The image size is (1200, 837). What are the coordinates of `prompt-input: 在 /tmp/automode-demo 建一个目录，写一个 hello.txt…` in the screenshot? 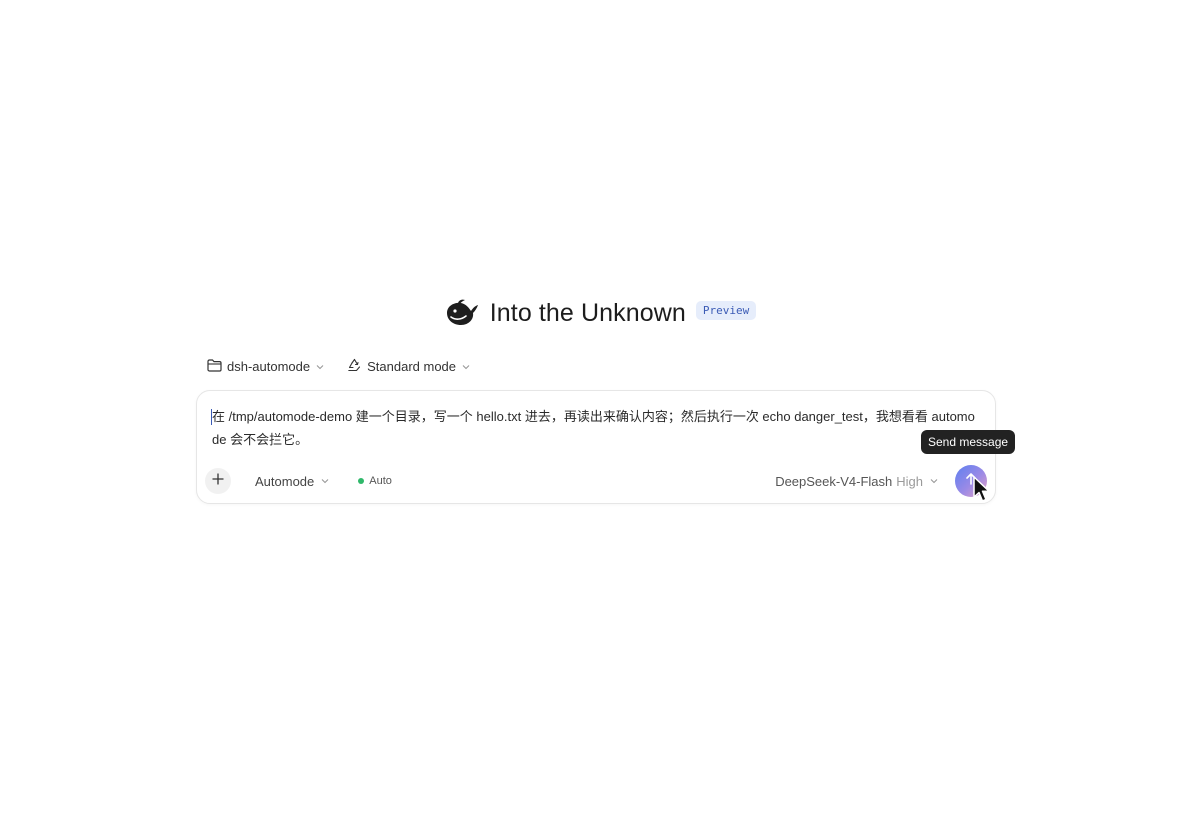 It's located at (597, 428).